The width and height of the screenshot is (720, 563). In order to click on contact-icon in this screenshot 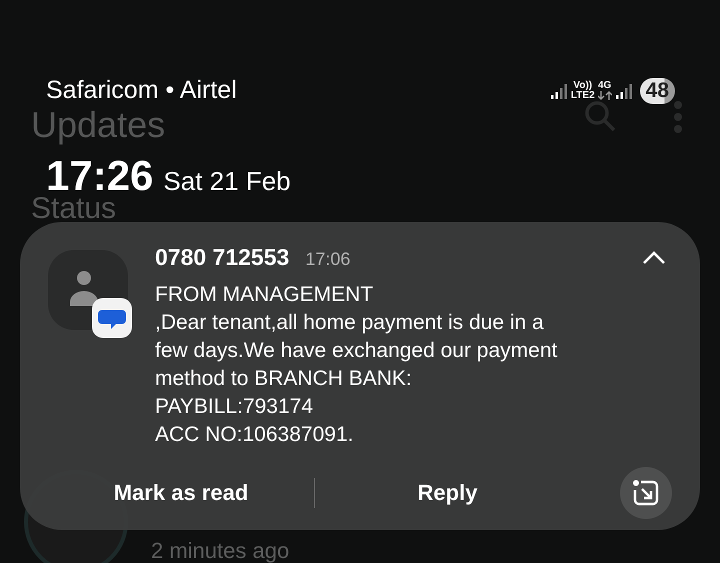, I will do `click(85, 289)`.